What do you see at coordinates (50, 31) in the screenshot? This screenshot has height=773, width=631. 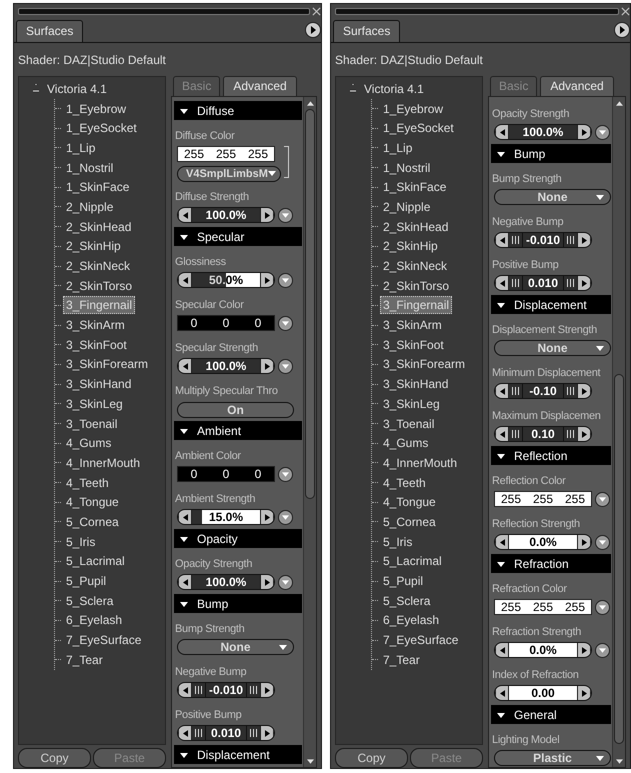 I see `panel-tab: Surfaces` at bounding box center [50, 31].